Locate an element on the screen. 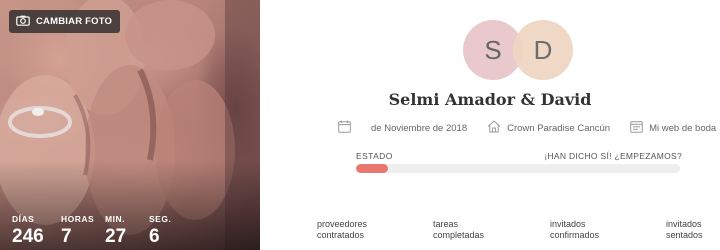 Image resolution: width=720 pixels, height=250 pixels. stat-tasks-completed: tareas completadas is located at coordinates (458, 230).